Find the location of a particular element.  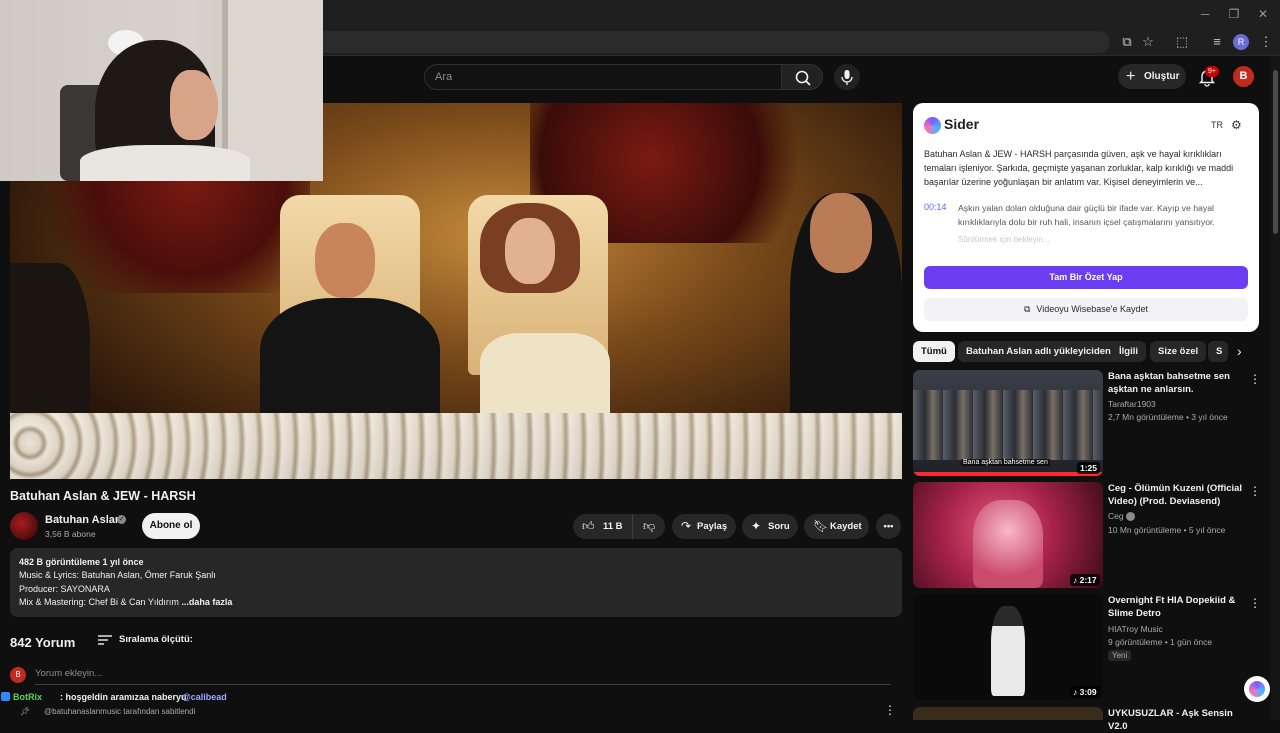

video-thumbnail: ♪ 2:17 is located at coordinates (1008, 535).